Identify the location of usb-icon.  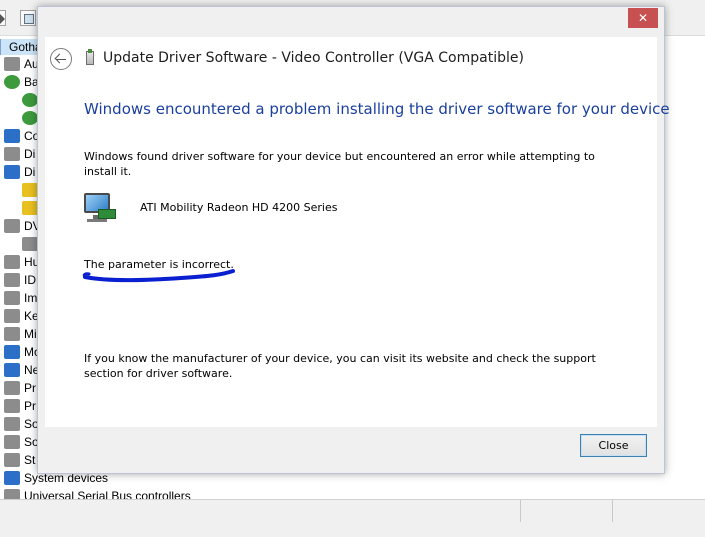
(12, 494).